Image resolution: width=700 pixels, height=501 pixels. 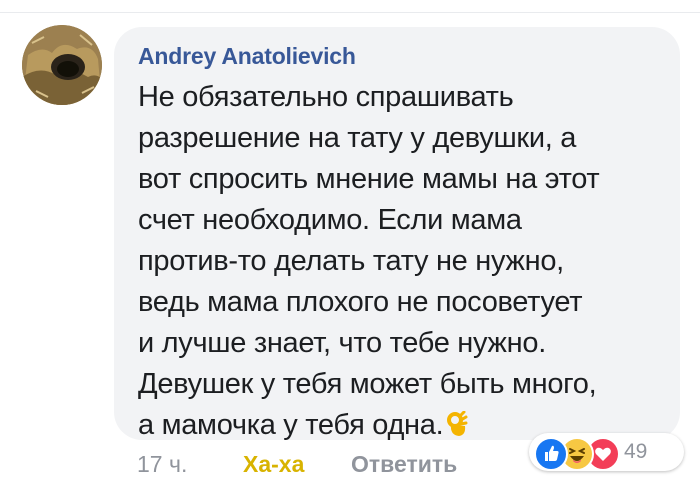 I want to click on reactions-summary: 49, so click(x=606, y=452).